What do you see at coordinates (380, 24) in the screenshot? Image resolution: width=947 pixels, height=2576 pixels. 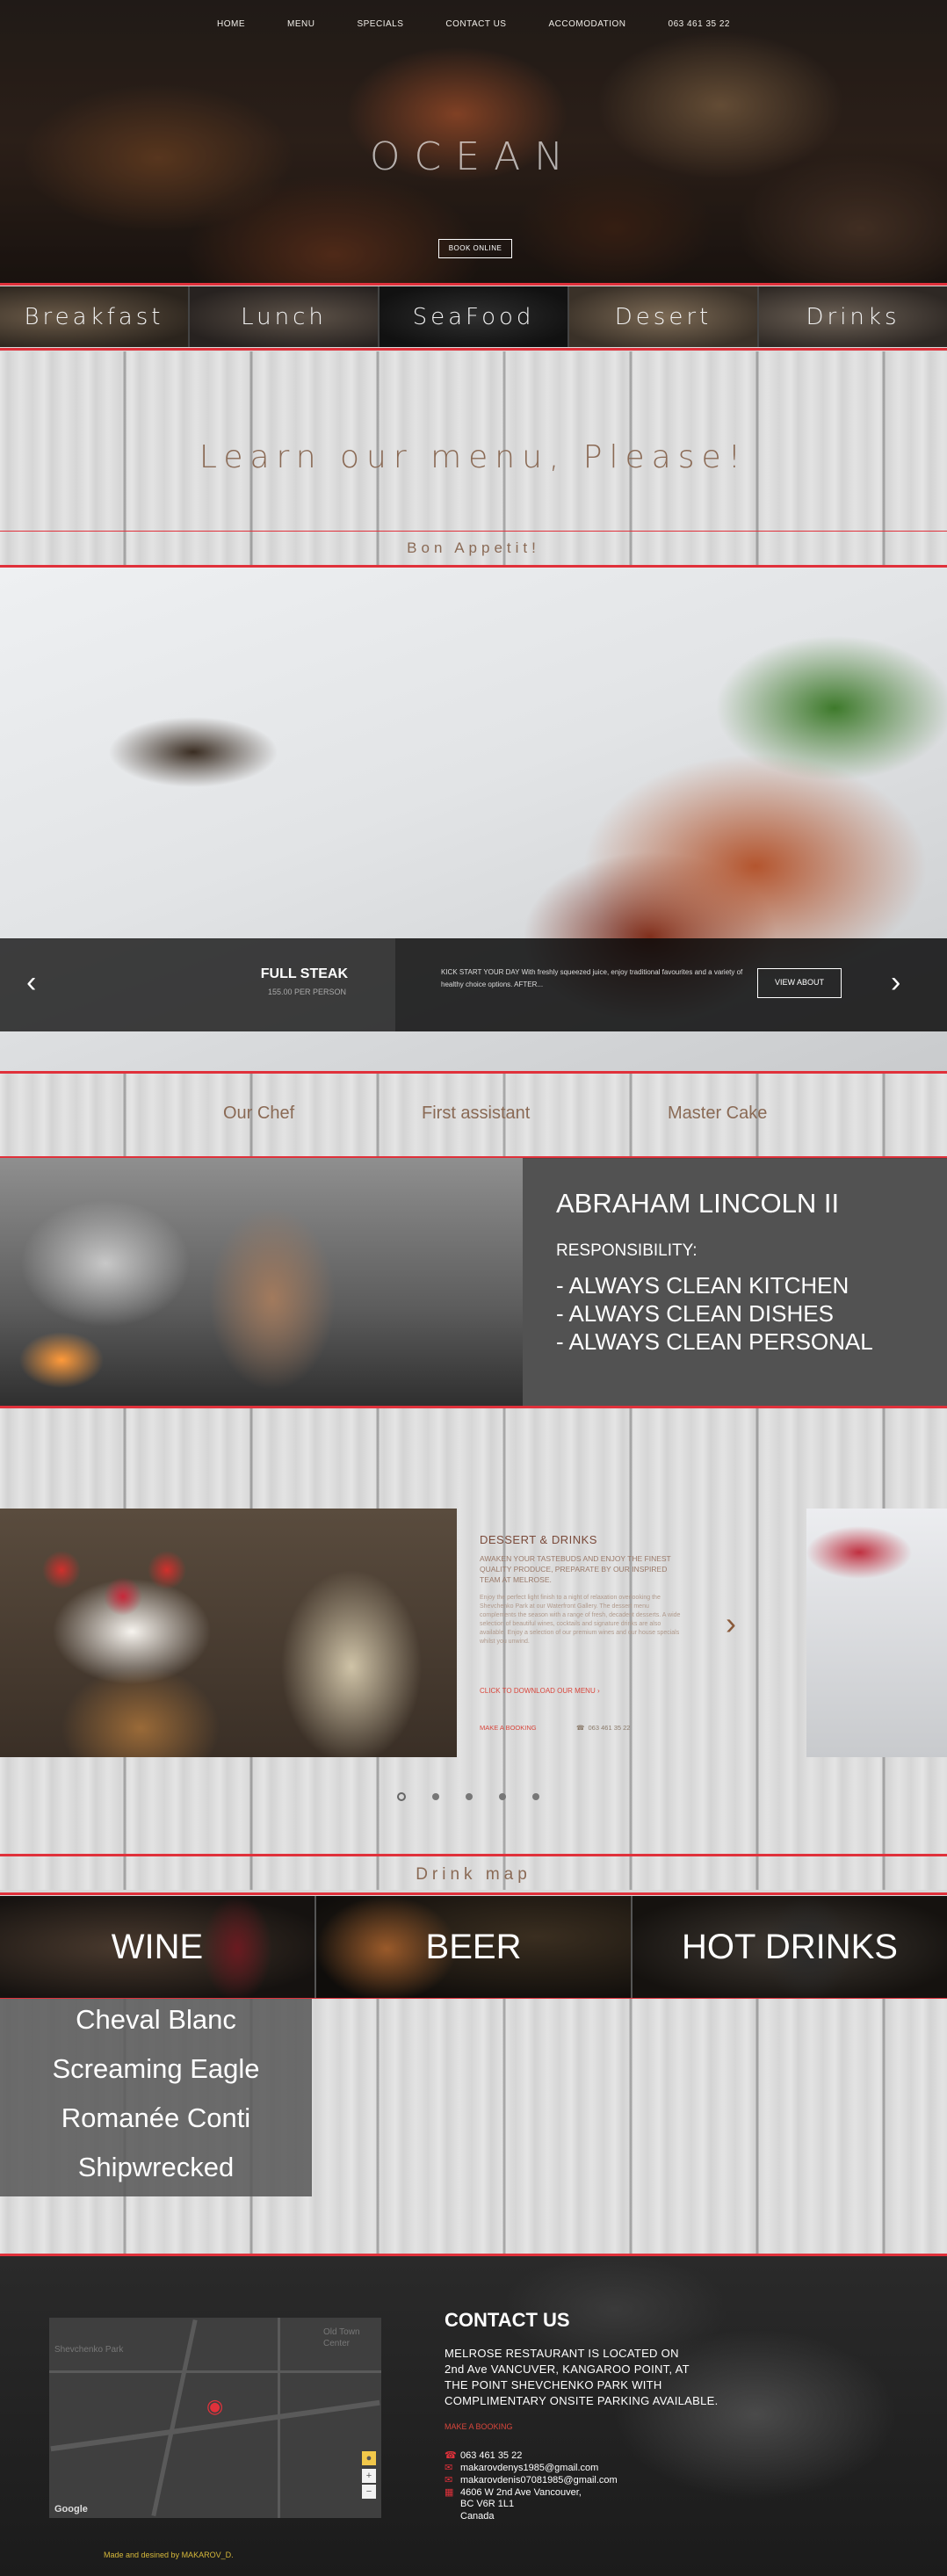 I see `nav-specials-link: SPECIALS` at bounding box center [380, 24].